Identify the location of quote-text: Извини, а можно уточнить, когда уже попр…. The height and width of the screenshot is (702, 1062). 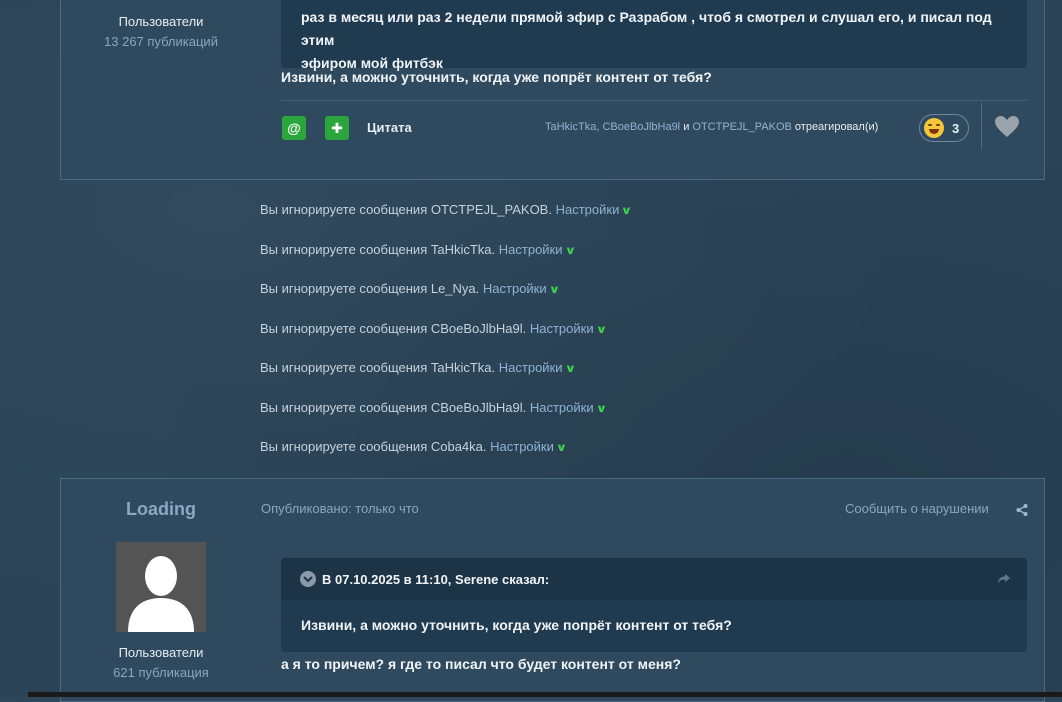
(516, 625).